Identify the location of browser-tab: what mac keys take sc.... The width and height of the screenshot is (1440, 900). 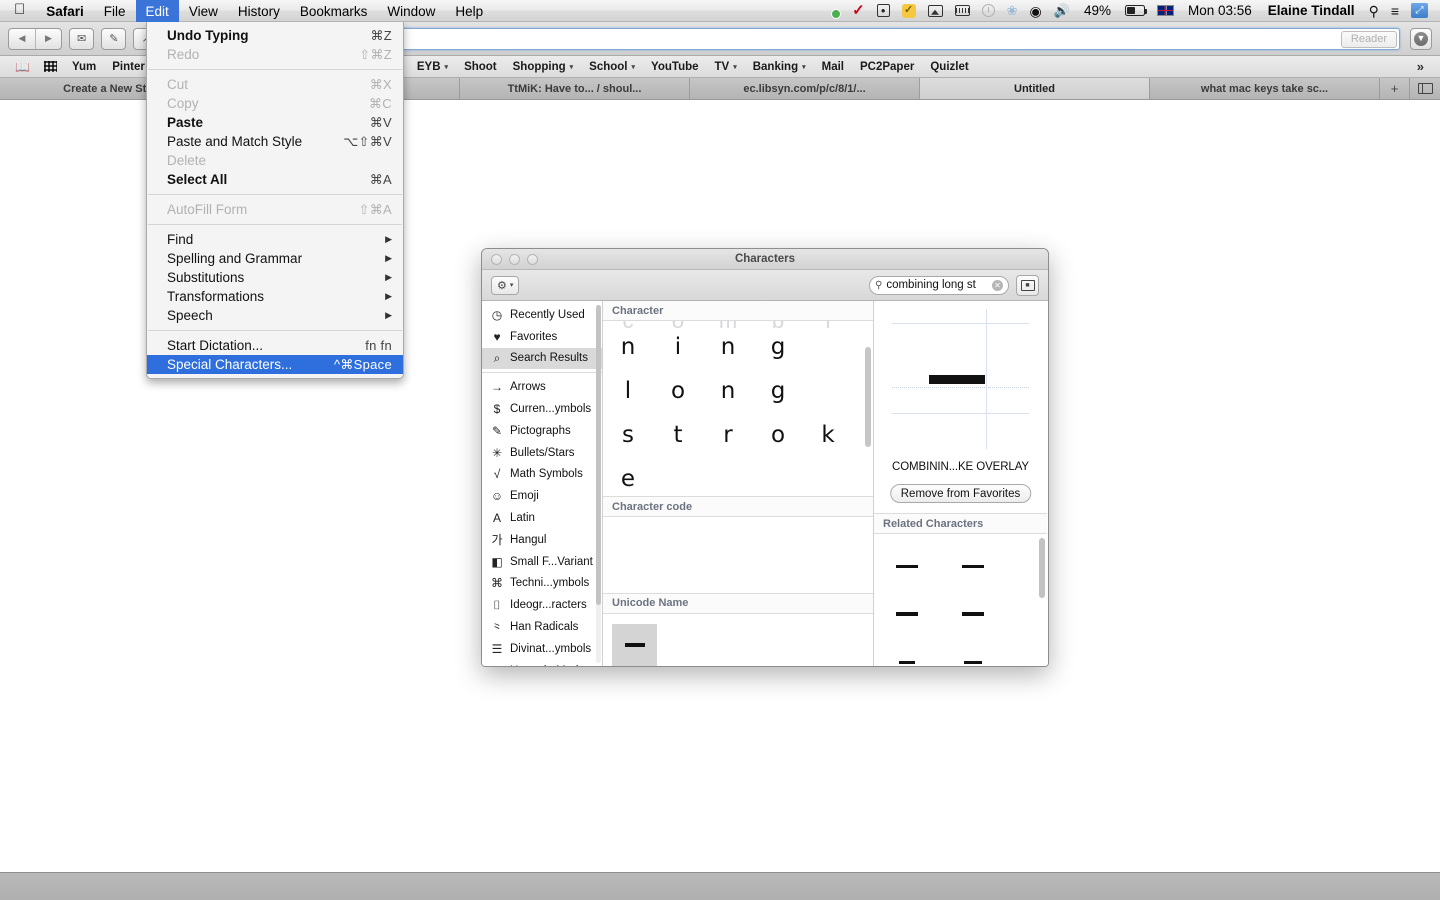
(1265, 88).